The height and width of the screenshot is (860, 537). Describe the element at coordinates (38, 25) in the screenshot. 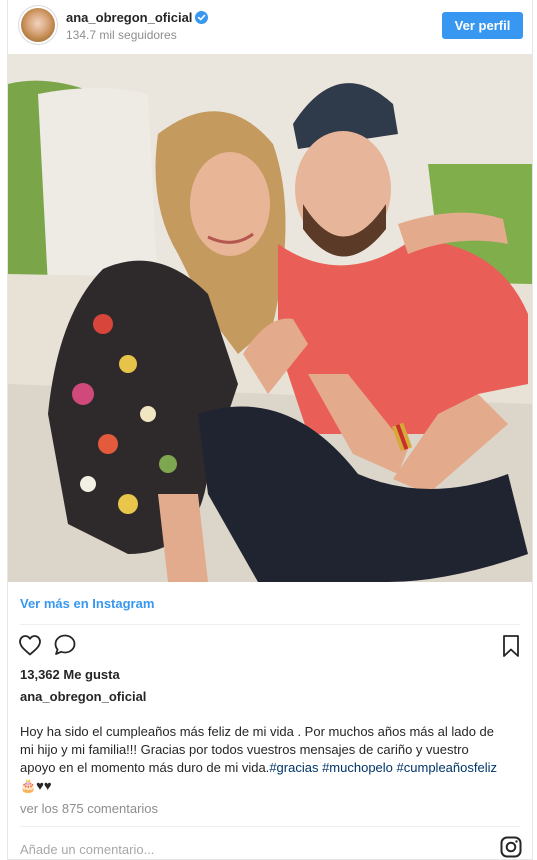

I see `avatar` at that location.